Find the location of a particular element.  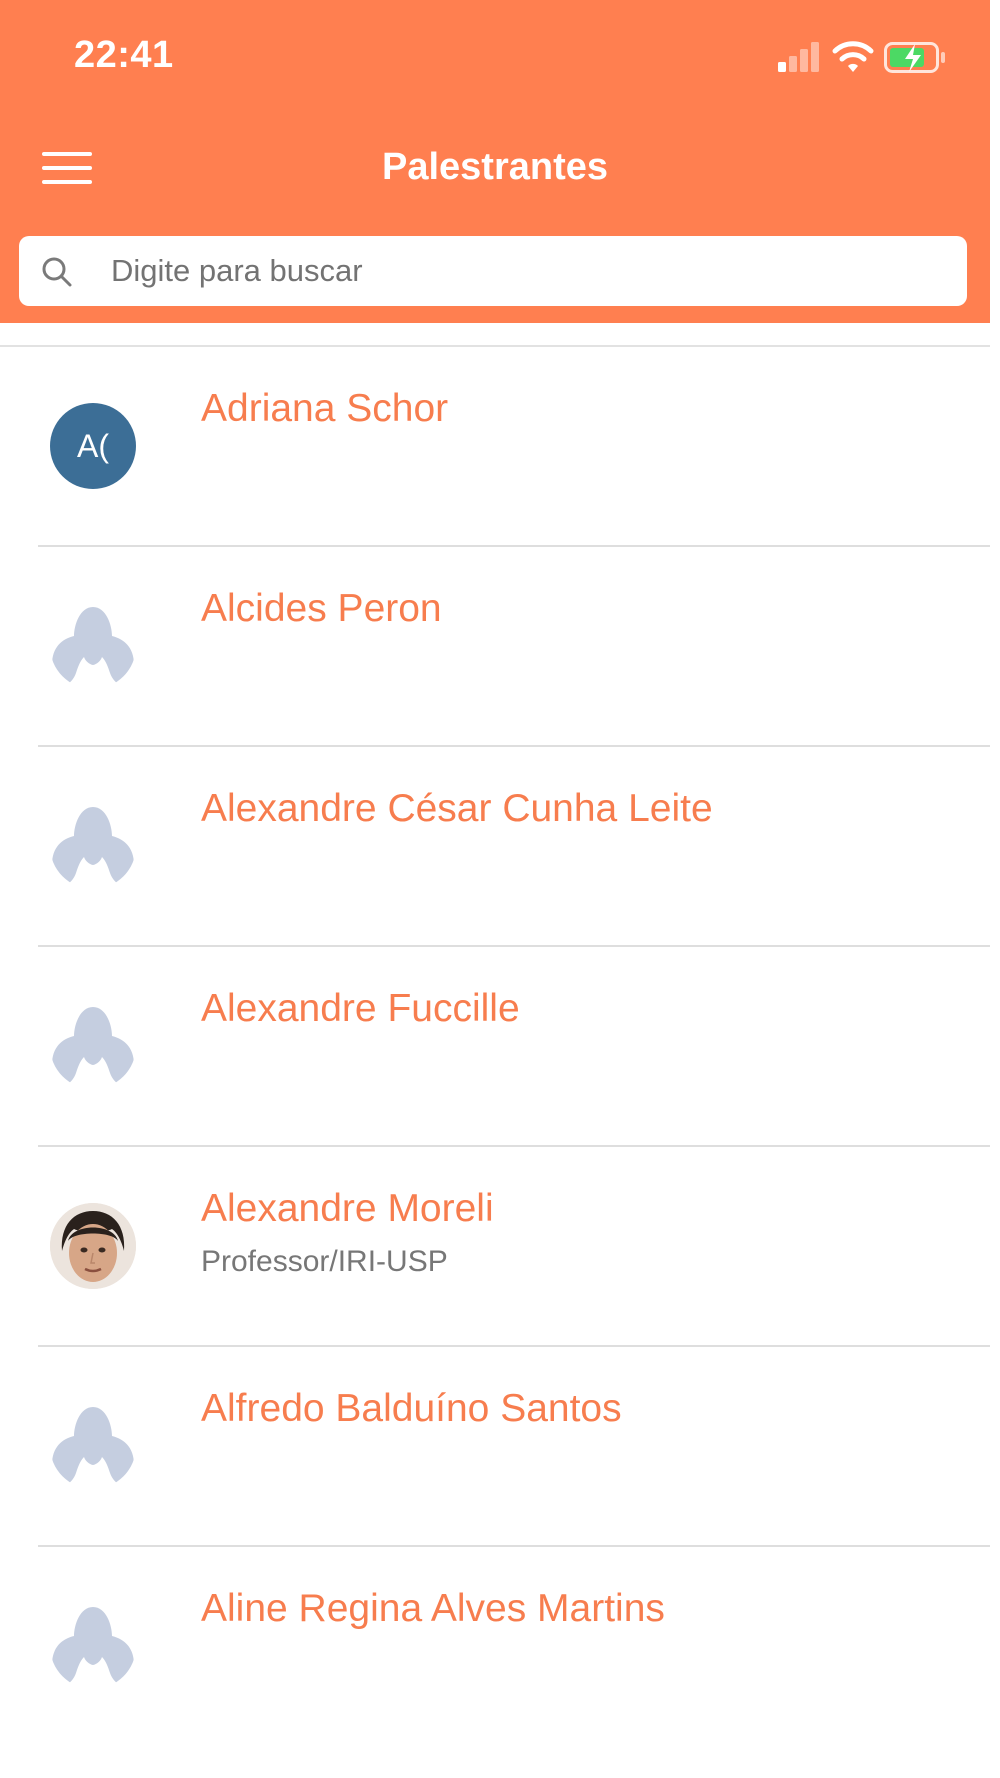

speaker-row: A( Adriana Schor is located at coordinates (495, 447).